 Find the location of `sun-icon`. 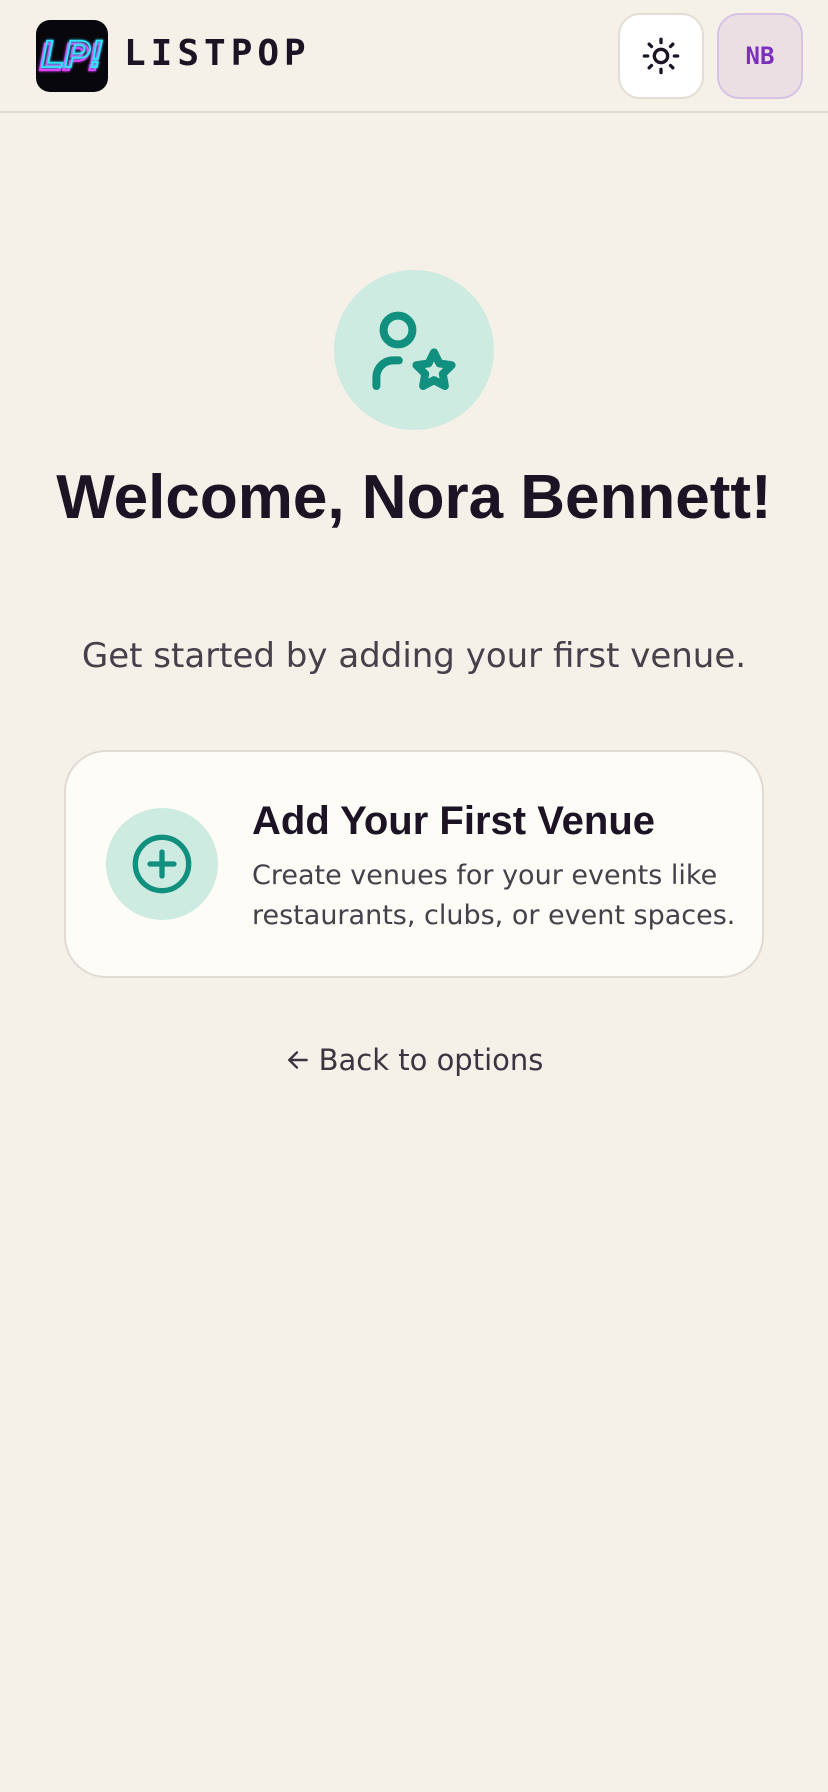

sun-icon is located at coordinates (661, 56).